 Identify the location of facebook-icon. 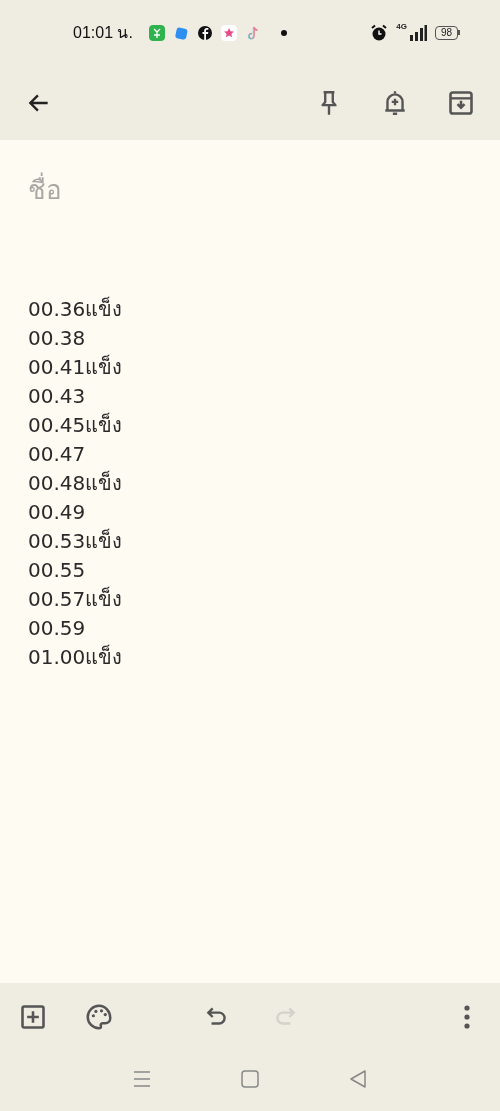
(204, 32).